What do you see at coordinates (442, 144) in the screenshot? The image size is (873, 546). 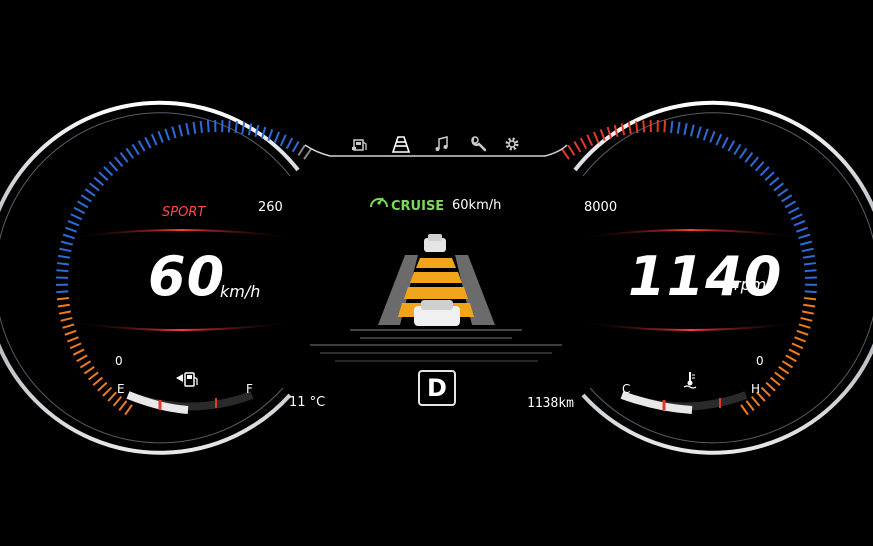 I see `music-icon` at bounding box center [442, 144].